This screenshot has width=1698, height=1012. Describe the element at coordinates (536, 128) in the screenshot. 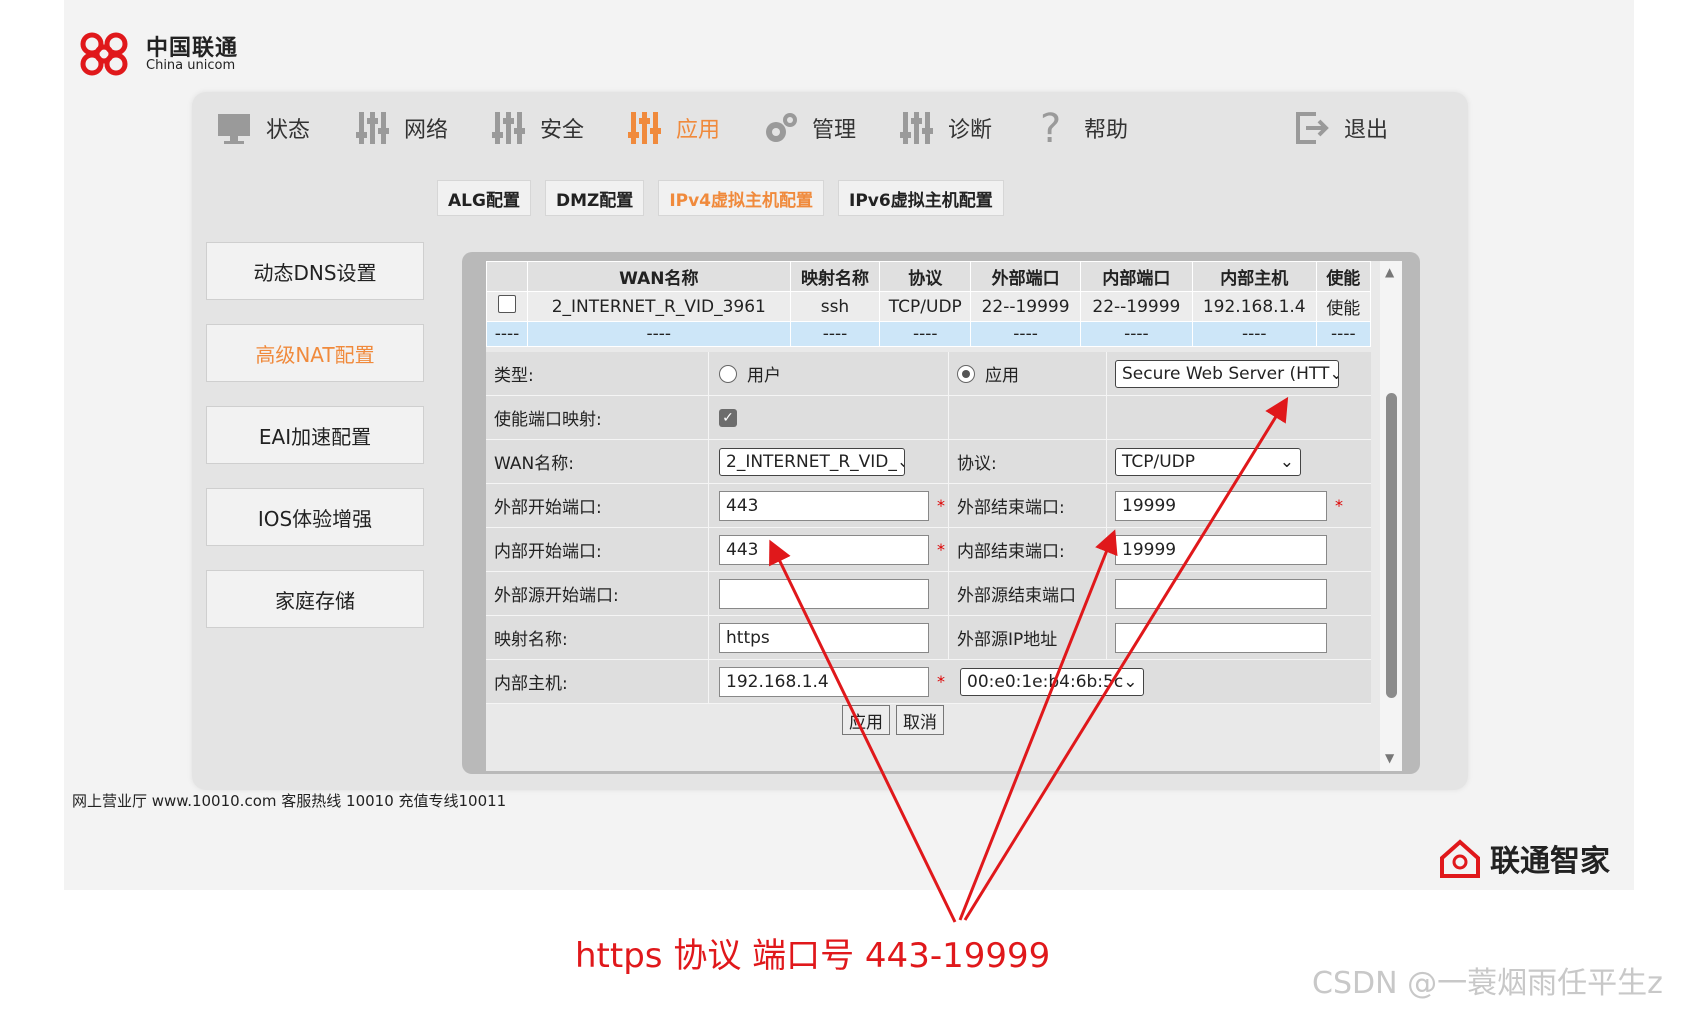

I see `nav-security: 安全` at that location.